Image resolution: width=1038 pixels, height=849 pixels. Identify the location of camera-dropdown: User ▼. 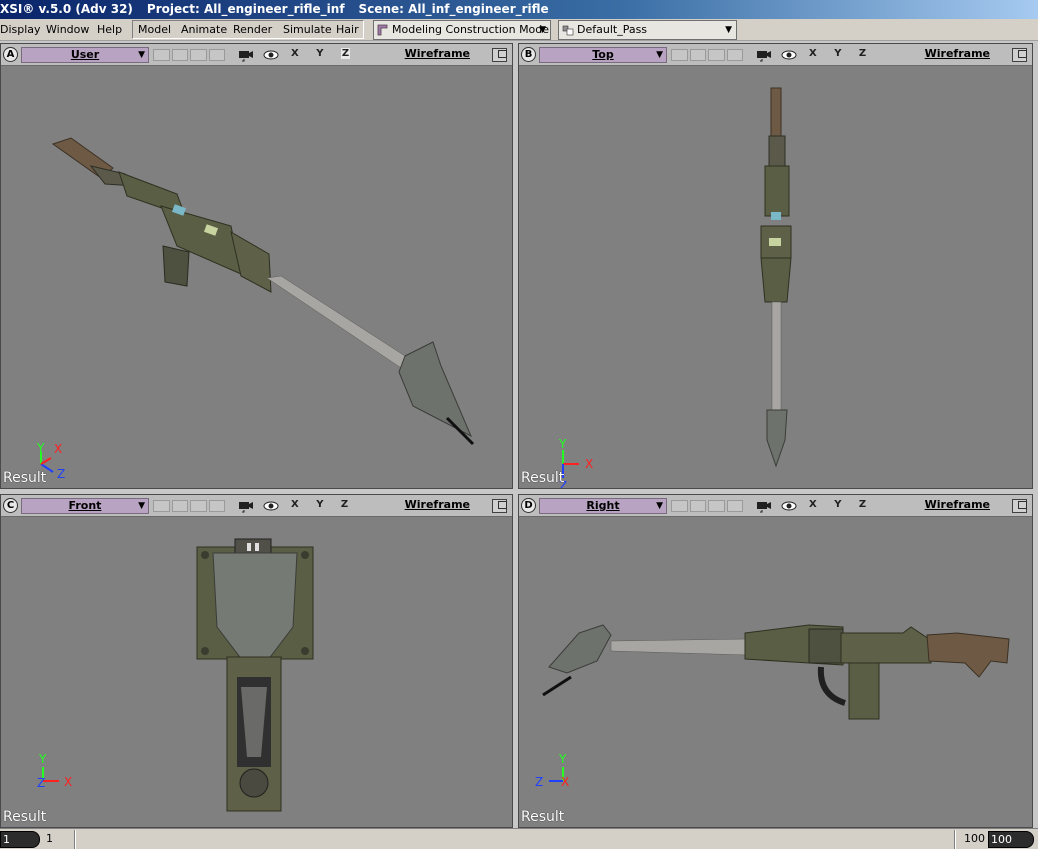
(85, 55).